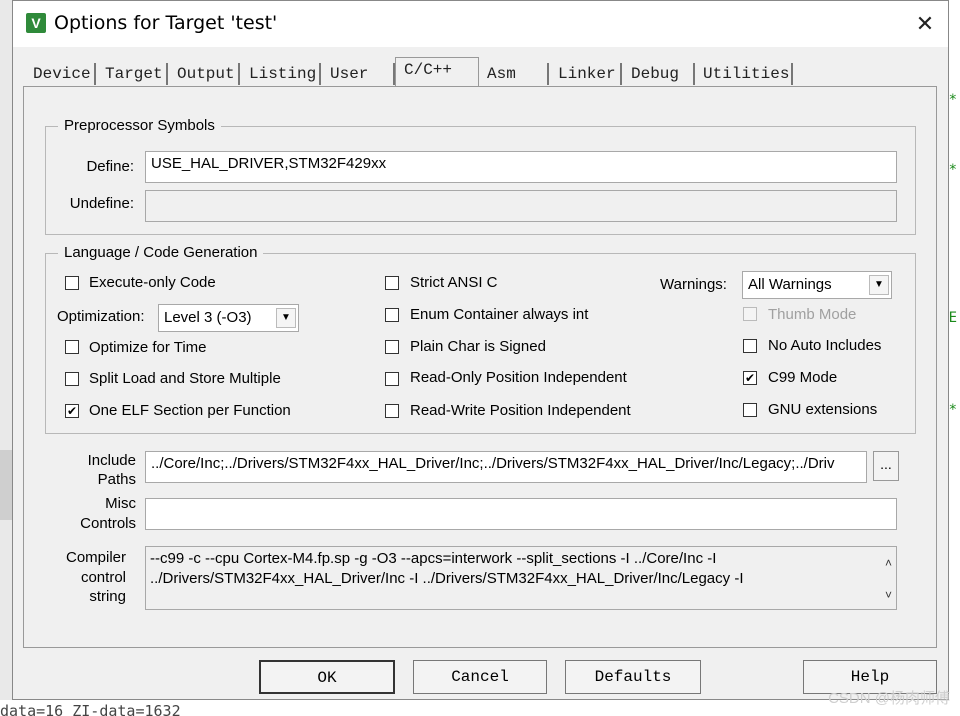 This screenshot has width=960, height=716. What do you see at coordinates (101, 203) in the screenshot?
I see `undefine-label: Undefine:` at bounding box center [101, 203].